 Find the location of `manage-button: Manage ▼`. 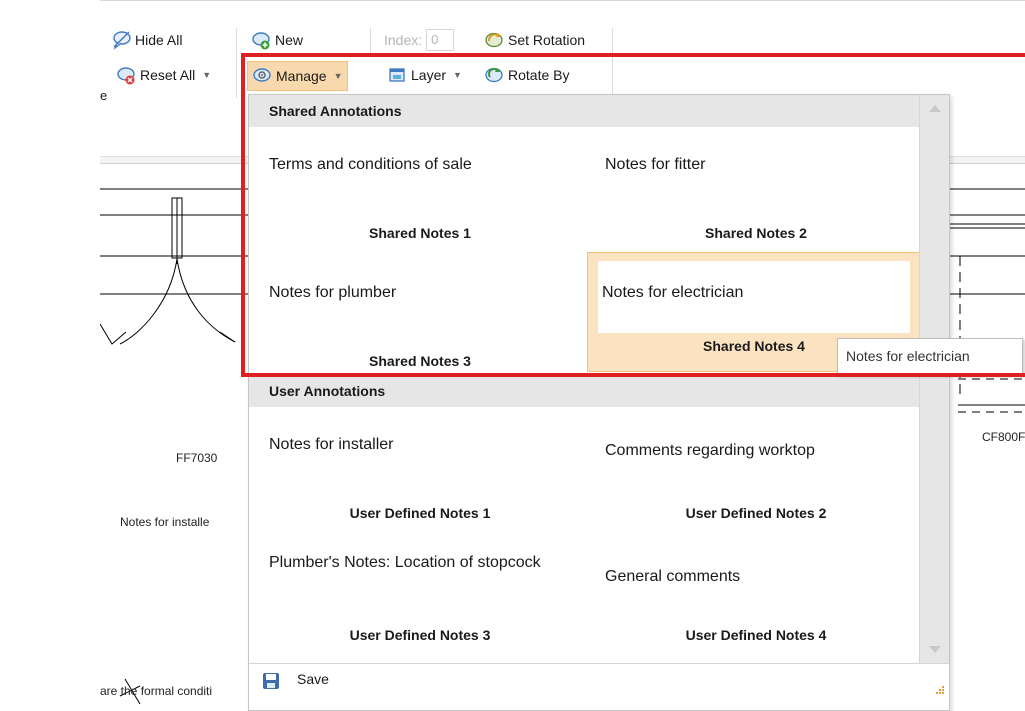

manage-button: Manage ▼ is located at coordinates (297, 76).